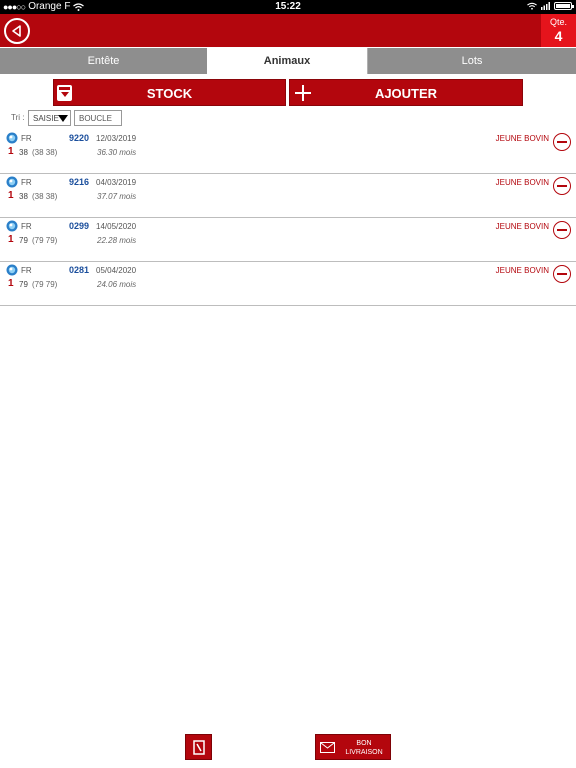 Image resolution: width=576 pixels, height=768 pixels. I want to click on document-button, so click(198, 747).